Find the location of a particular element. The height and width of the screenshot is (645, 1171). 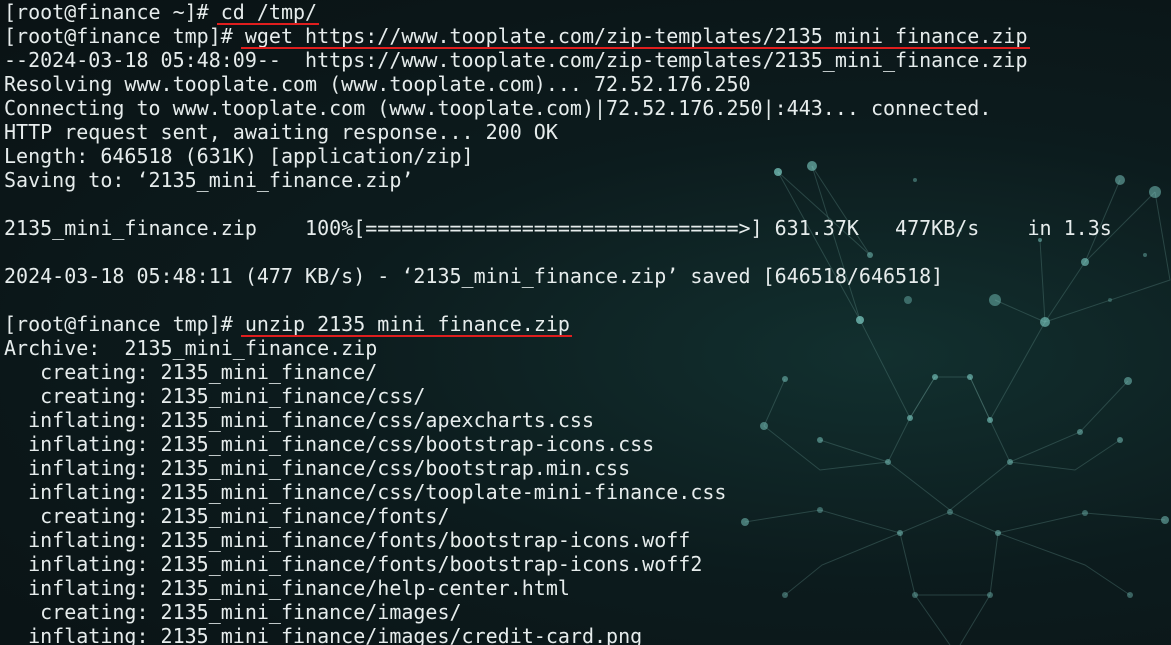

output-line: creating: 2135_mini_finance/ is located at coordinates (191, 372).